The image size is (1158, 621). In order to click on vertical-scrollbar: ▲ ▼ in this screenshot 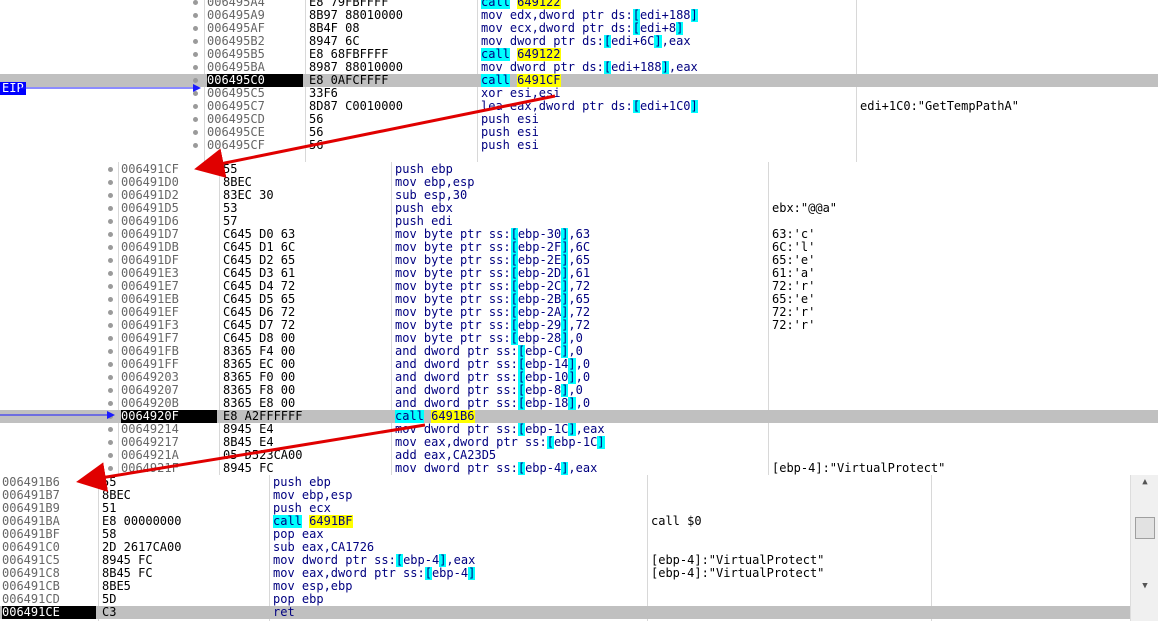, I will do `click(1144, 548)`.